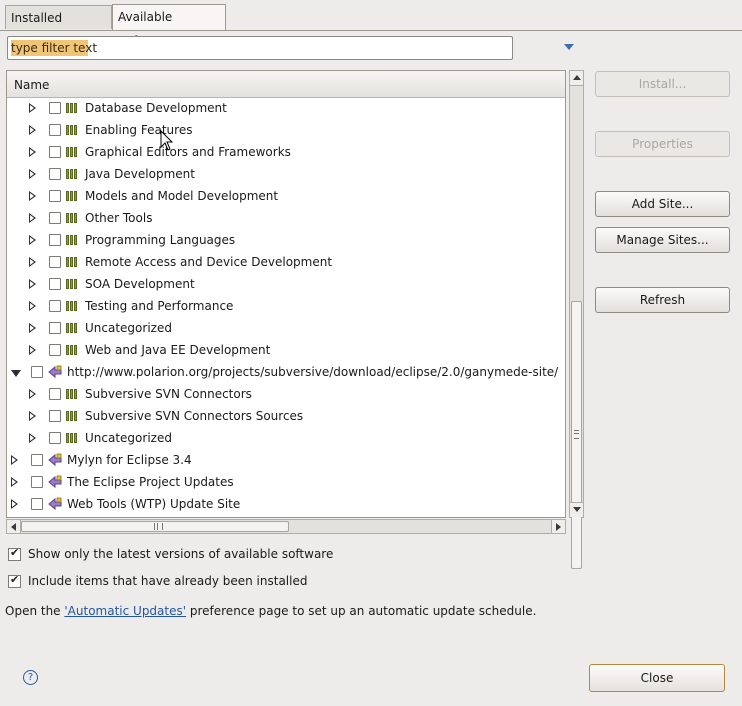  I want to click on scroll-left-button, so click(14, 526).